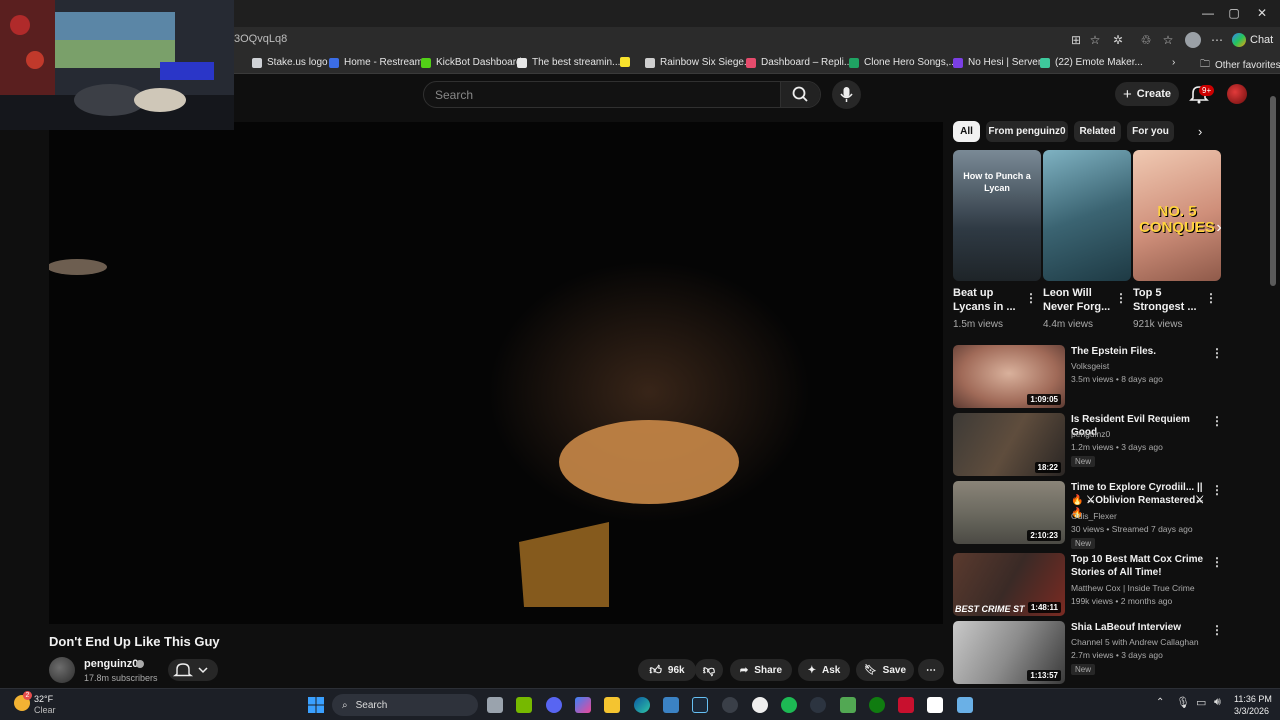 This screenshot has width=1280, height=720. Describe the element at coordinates (1094, 516) in the screenshot. I see `rec-channel: Odis_Flexer` at that location.